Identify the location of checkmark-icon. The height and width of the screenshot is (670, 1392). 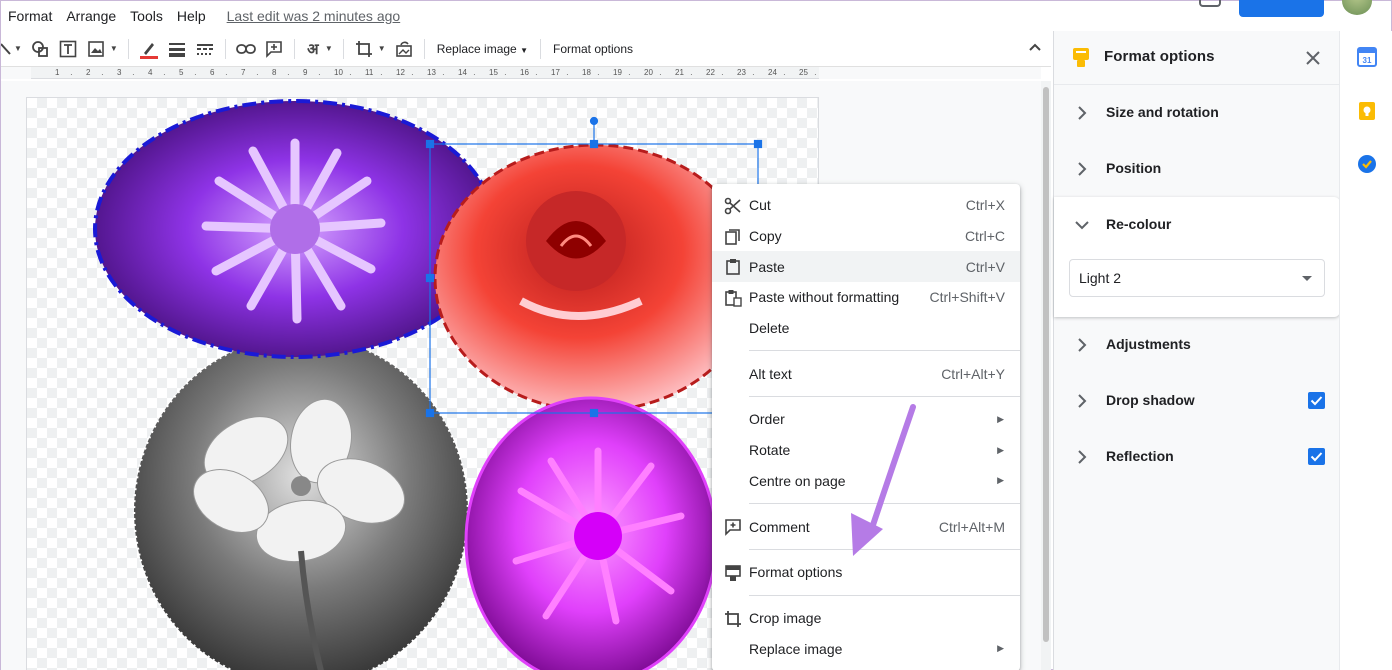
(1316, 457).